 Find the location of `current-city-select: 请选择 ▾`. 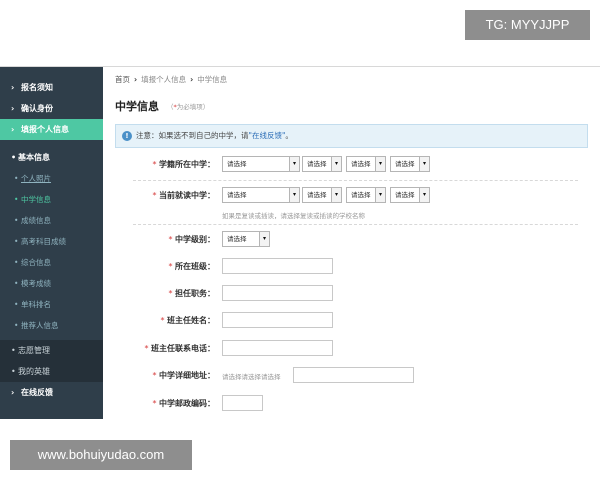

current-city-select: 请选择 ▾ is located at coordinates (322, 195).